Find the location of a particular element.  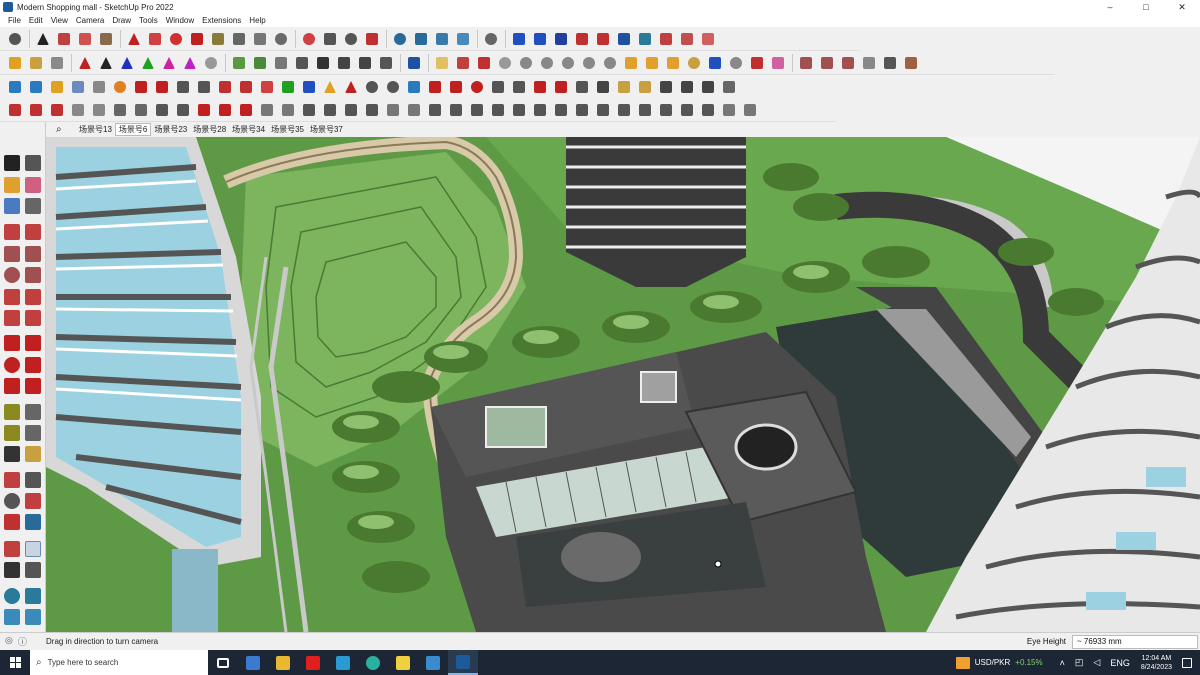

pie-tool-icon is located at coordinates (33, 318).